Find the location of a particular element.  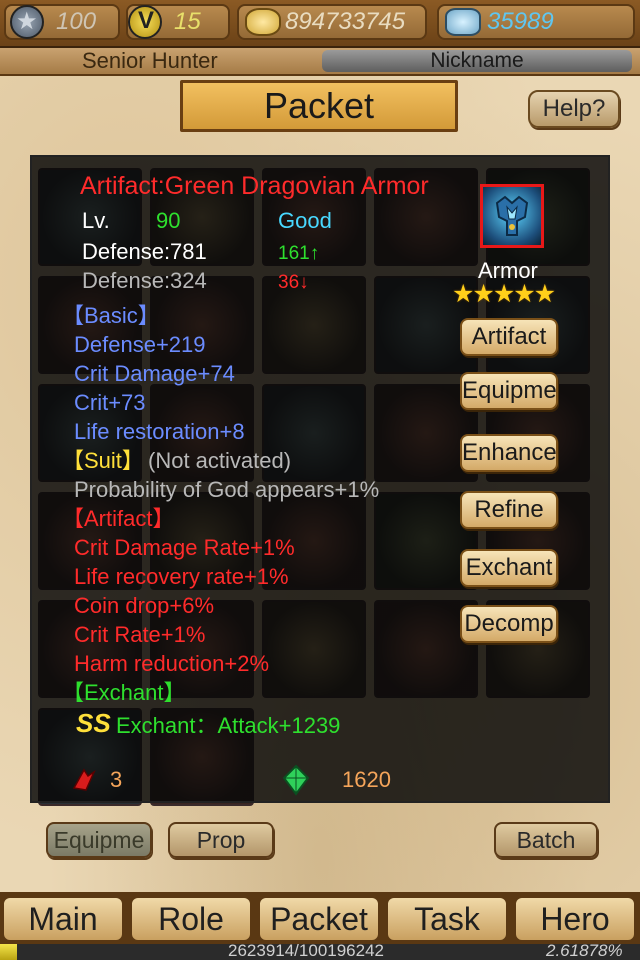

armor-graphic is located at coordinates (512, 215).